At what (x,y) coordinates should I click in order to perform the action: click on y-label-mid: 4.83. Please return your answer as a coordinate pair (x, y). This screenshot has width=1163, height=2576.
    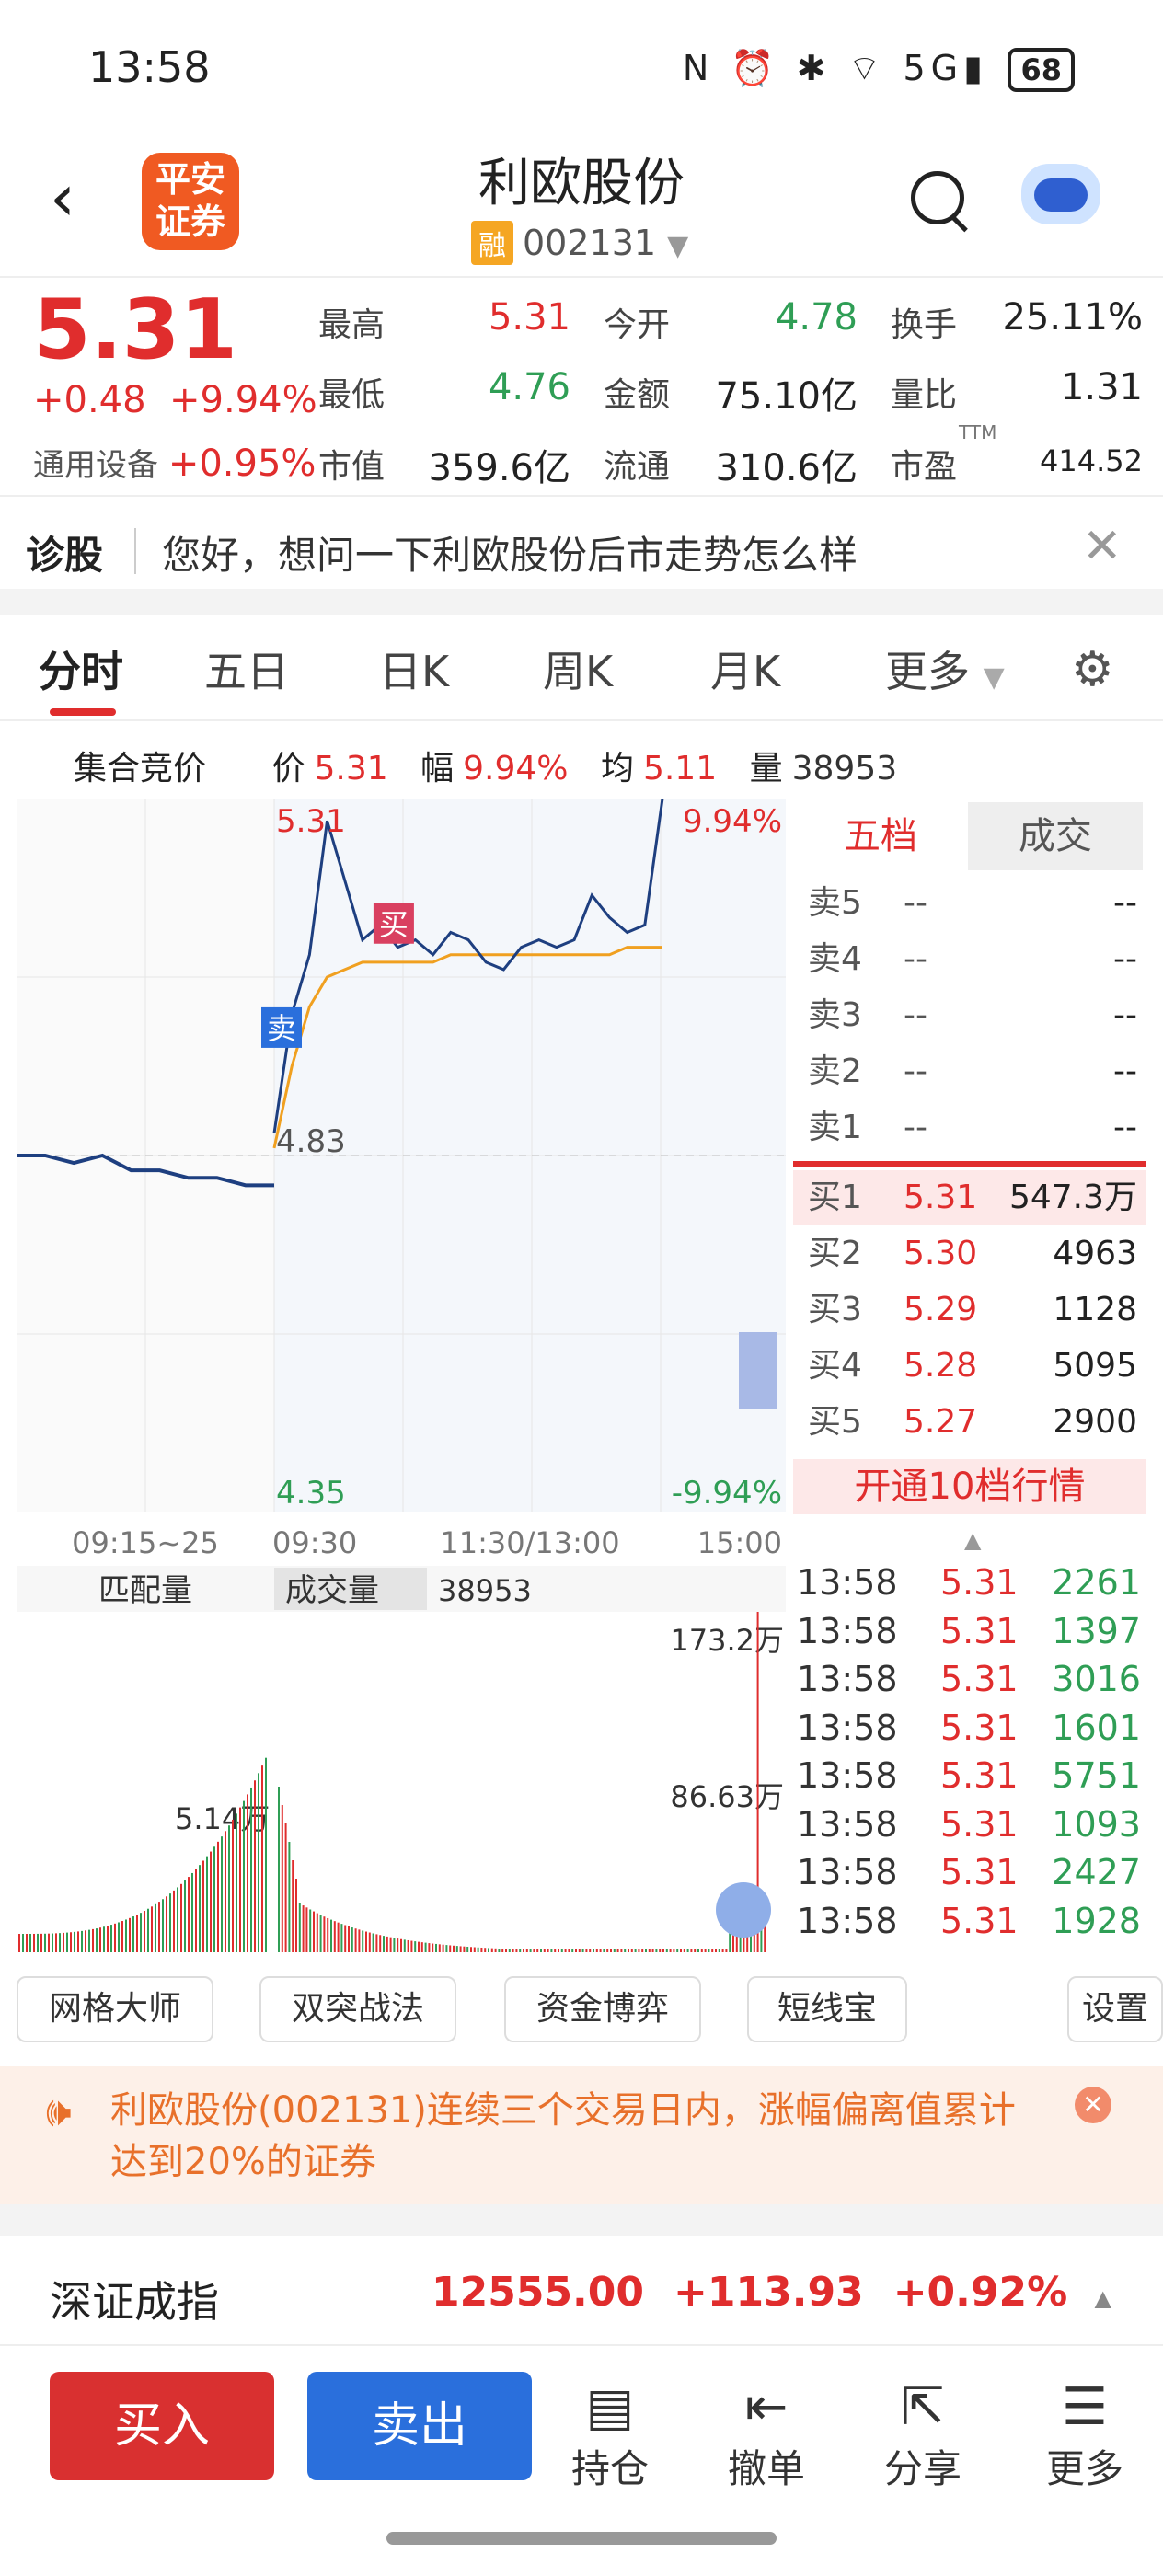
    Looking at the image, I should click on (311, 1141).